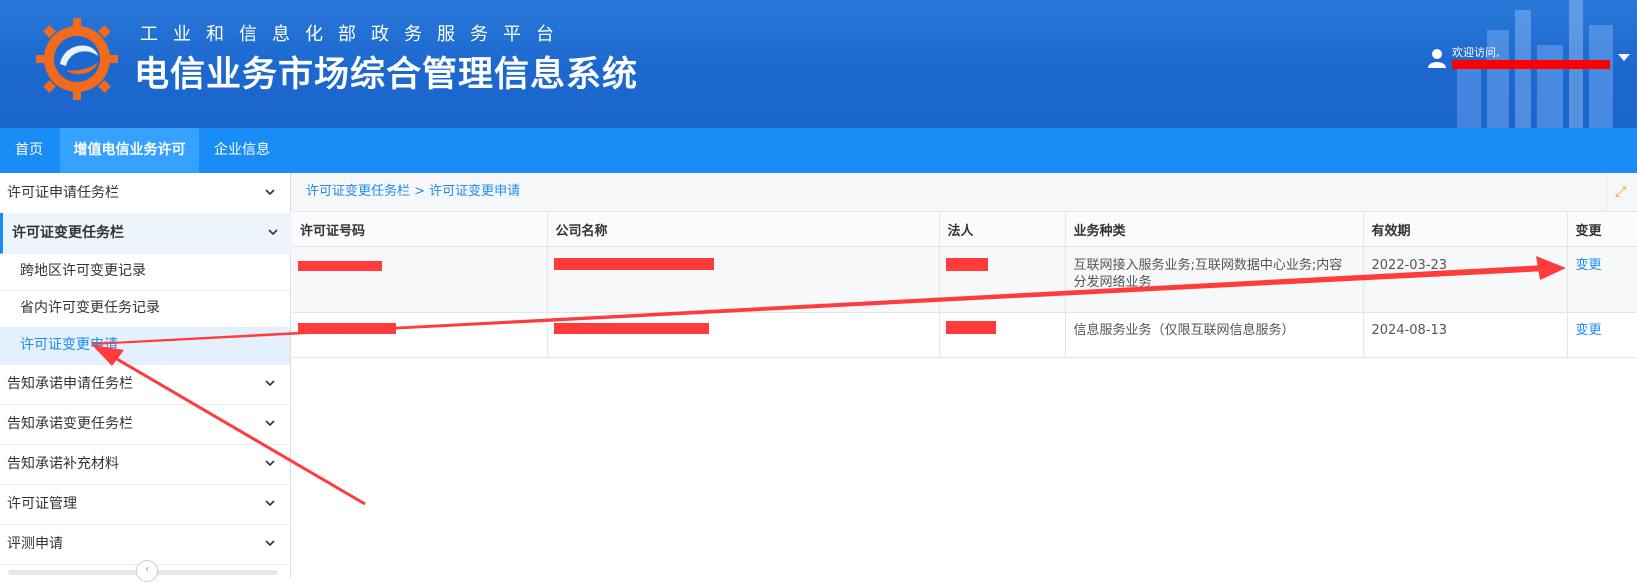 The image size is (1637, 582). Describe the element at coordinates (147, 571) in the screenshot. I see `collapse-icon: ‹` at that location.